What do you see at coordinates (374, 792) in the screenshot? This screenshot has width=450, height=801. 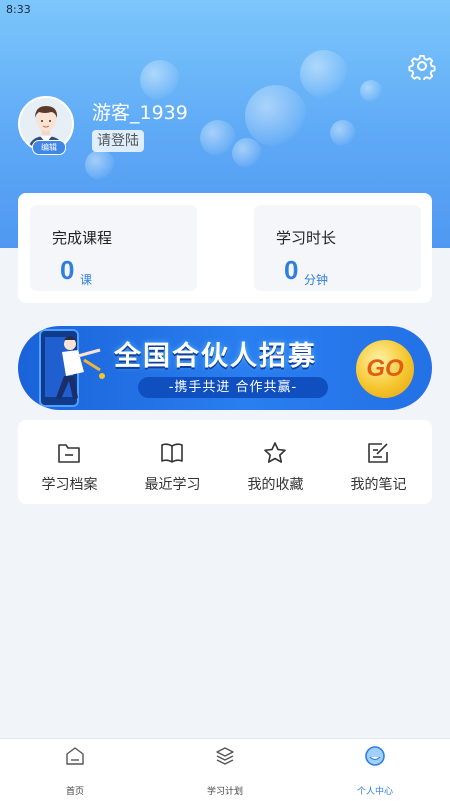 I see `tab-label: 个人中心` at bounding box center [374, 792].